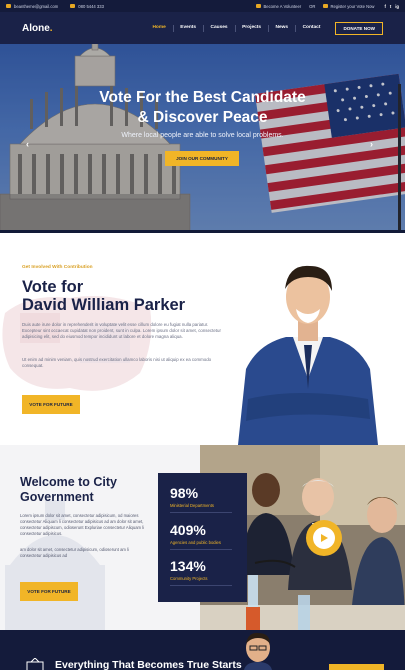 The width and height of the screenshot is (405, 670). I want to click on email-text: beantheme@gmail.com, so click(36, 6).